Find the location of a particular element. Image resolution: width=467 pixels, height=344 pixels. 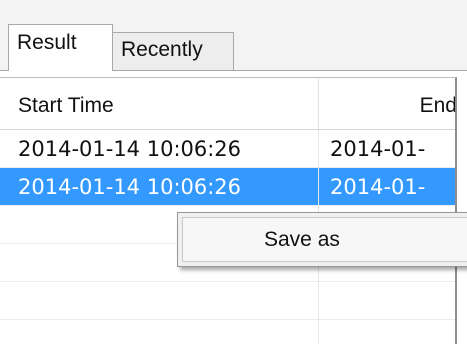

tab-result-label: Result is located at coordinates (47, 42).